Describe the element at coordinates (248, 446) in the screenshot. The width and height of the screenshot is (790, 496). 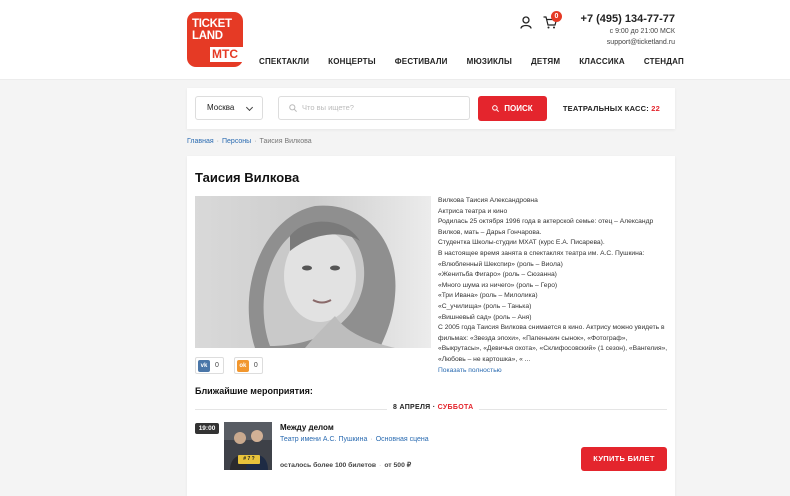
I see `event-poster: # 7 ?` at that location.